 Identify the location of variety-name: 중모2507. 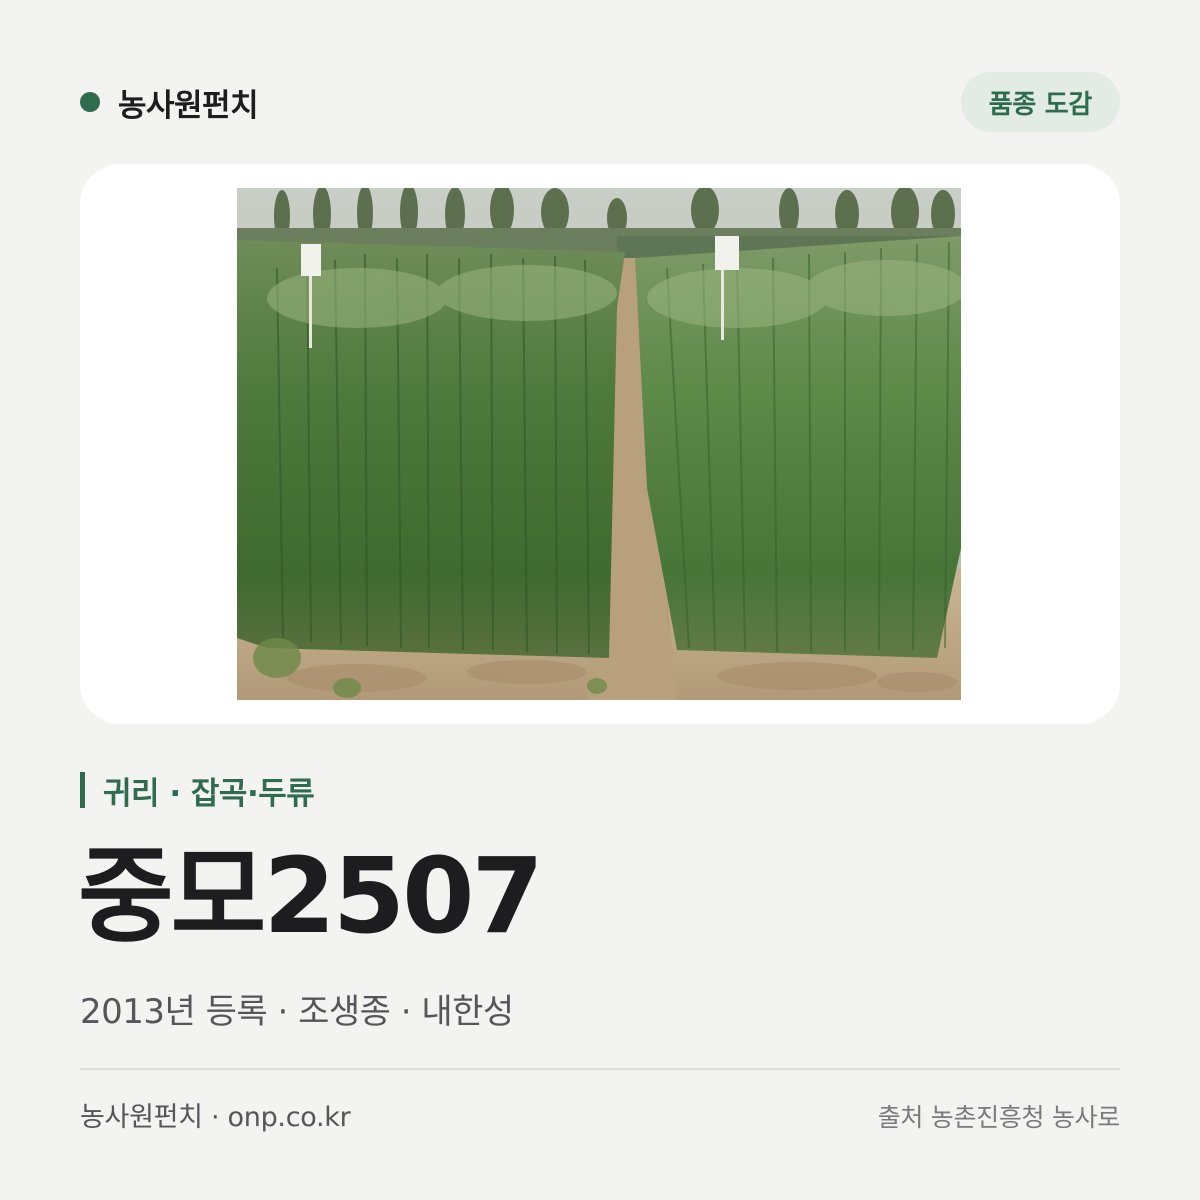
(311, 896).